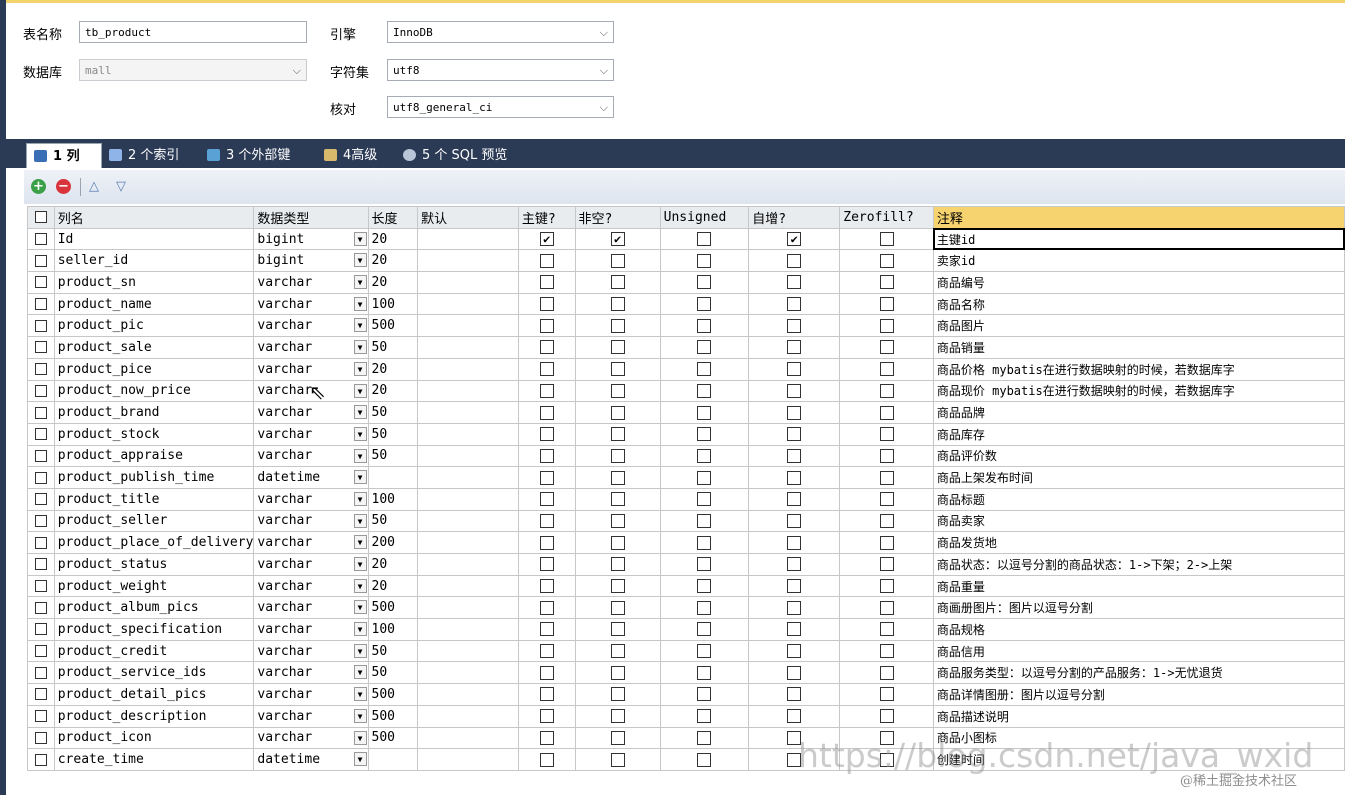 The height and width of the screenshot is (795, 1345). What do you see at coordinates (154, 239) in the screenshot?
I see `column-name-cell: Id` at bounding box center [154, 239].